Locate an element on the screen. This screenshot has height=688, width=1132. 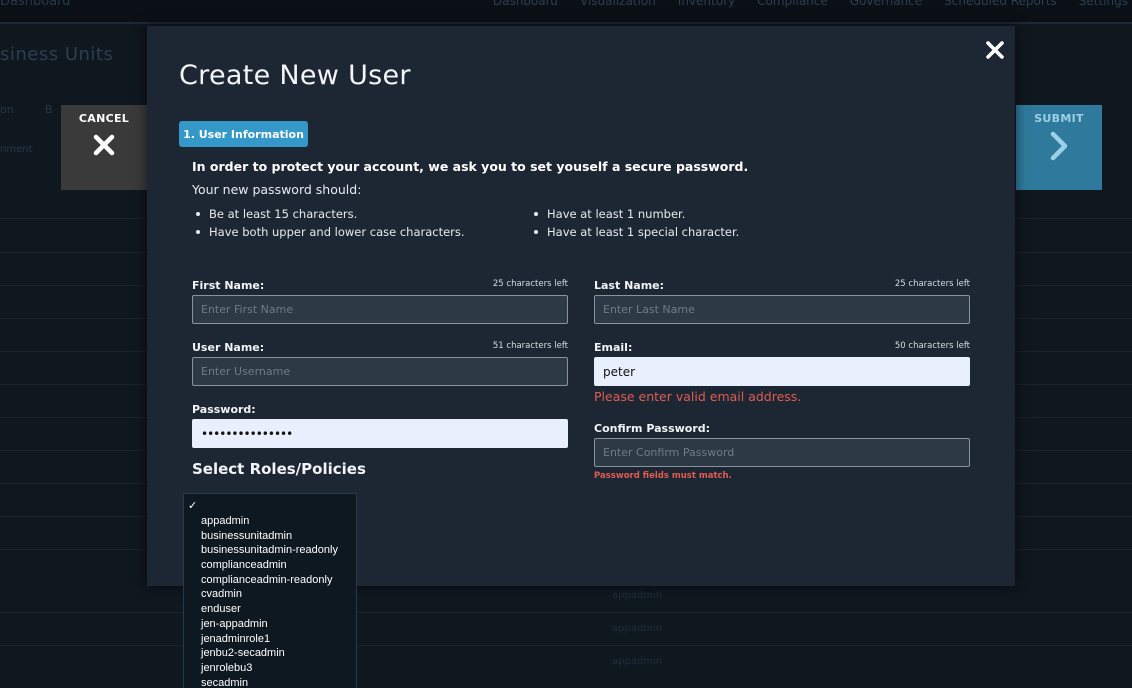
role-option: jenrolebu3 is located at coordinates (269, 668).